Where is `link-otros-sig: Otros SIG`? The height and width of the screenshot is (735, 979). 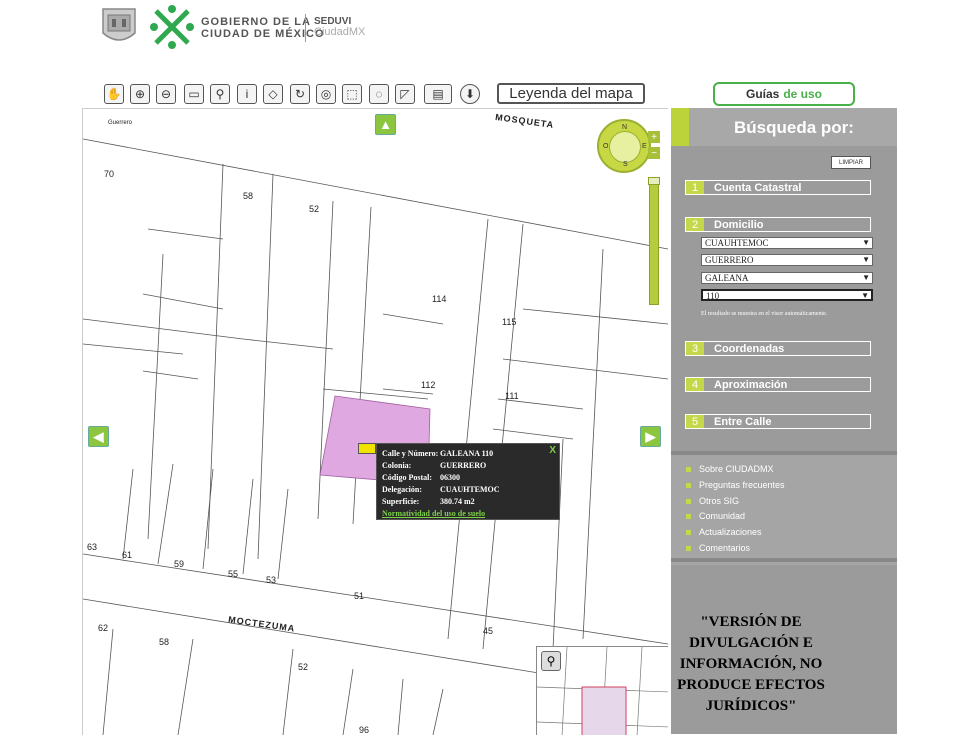
link-otros-sig: Otros SIG is located at coordinates (712, 501).